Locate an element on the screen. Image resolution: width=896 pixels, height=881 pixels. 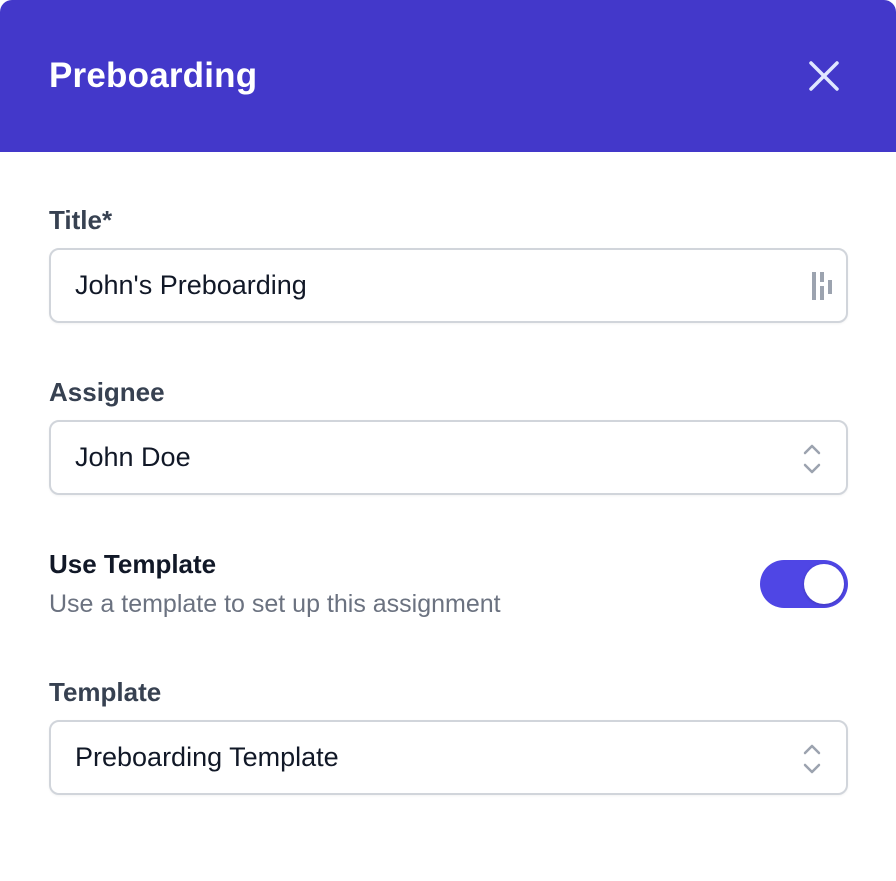
close-icon is located at coordinates (824, 76).